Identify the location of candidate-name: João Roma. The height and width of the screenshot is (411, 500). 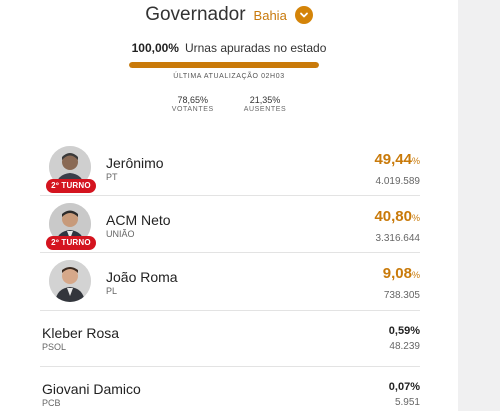
(142, 277).